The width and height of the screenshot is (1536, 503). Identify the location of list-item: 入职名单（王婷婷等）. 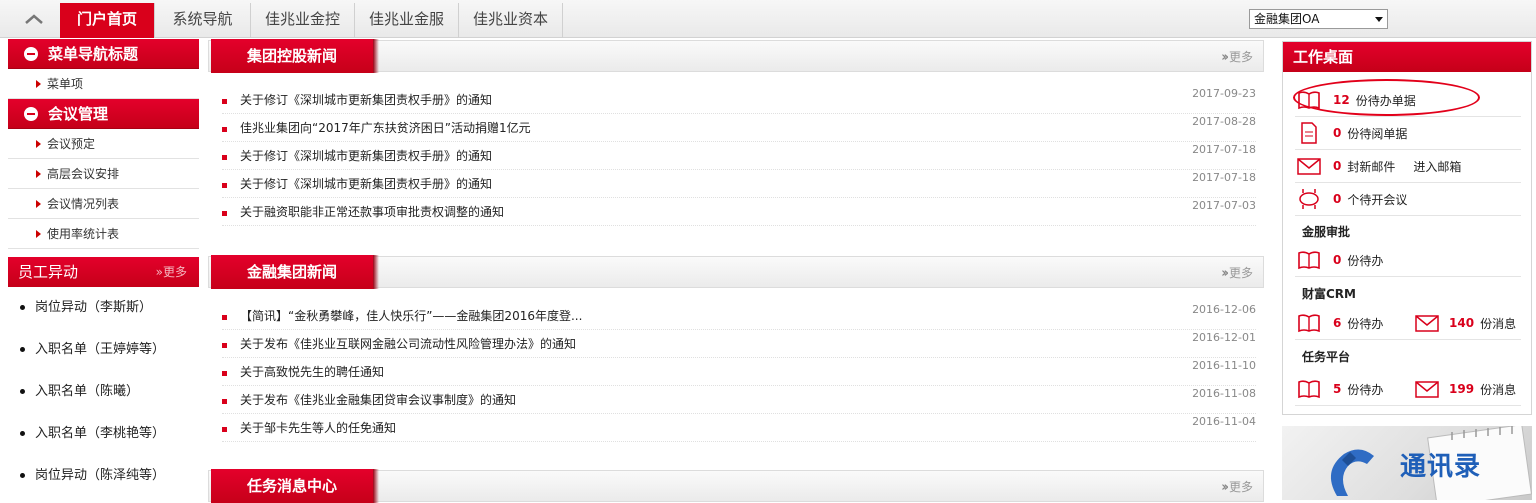
(103, 350).